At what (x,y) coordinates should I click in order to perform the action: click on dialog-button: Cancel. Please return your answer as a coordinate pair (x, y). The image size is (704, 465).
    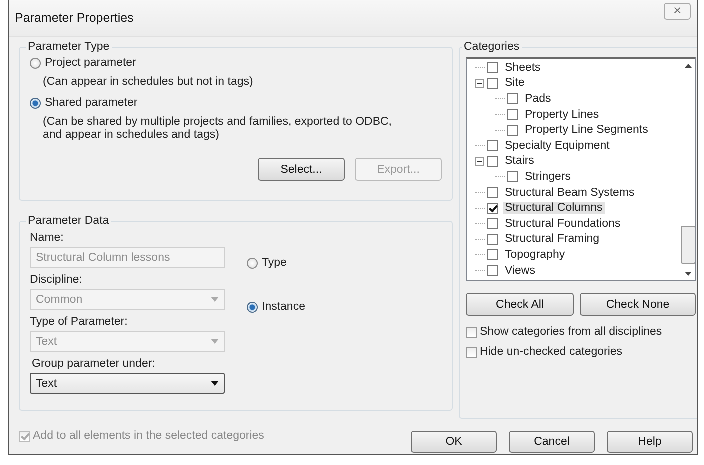
    Looking at the image, I should click on (552, 442).